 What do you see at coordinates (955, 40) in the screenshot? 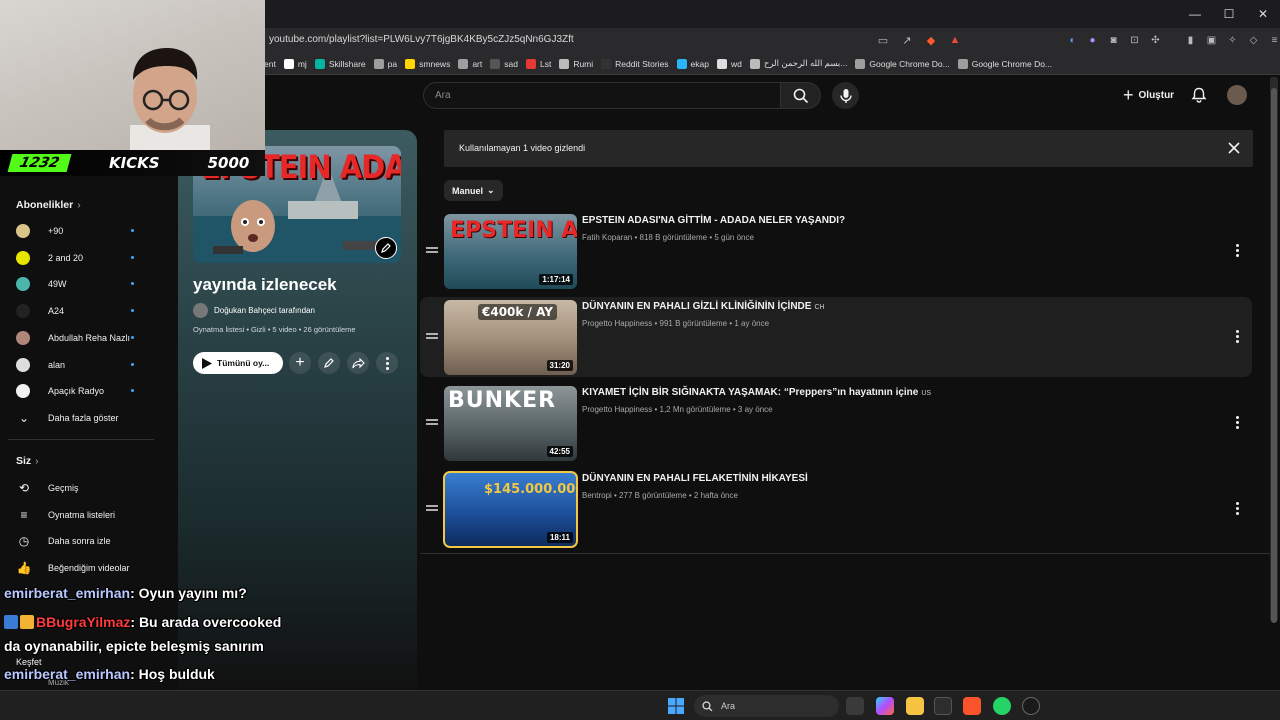
I see `brave-rewards-icon: ▲` at bounding box center [955, 40].